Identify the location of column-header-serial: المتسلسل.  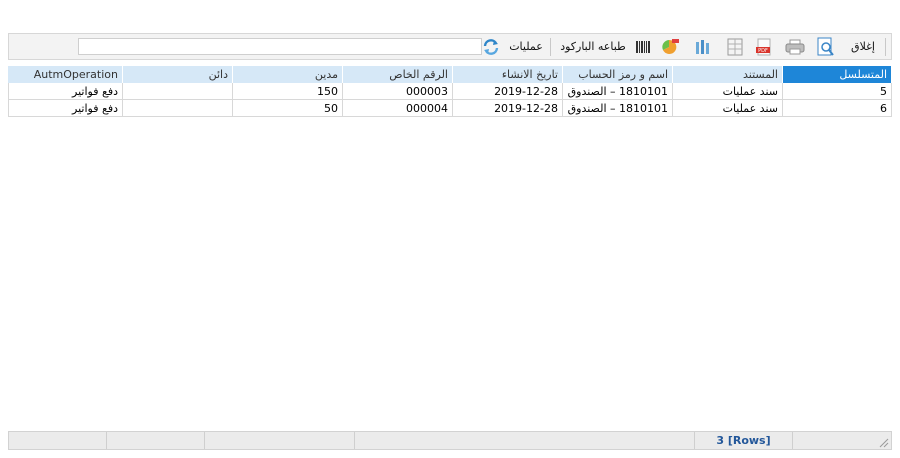
(837, 74).